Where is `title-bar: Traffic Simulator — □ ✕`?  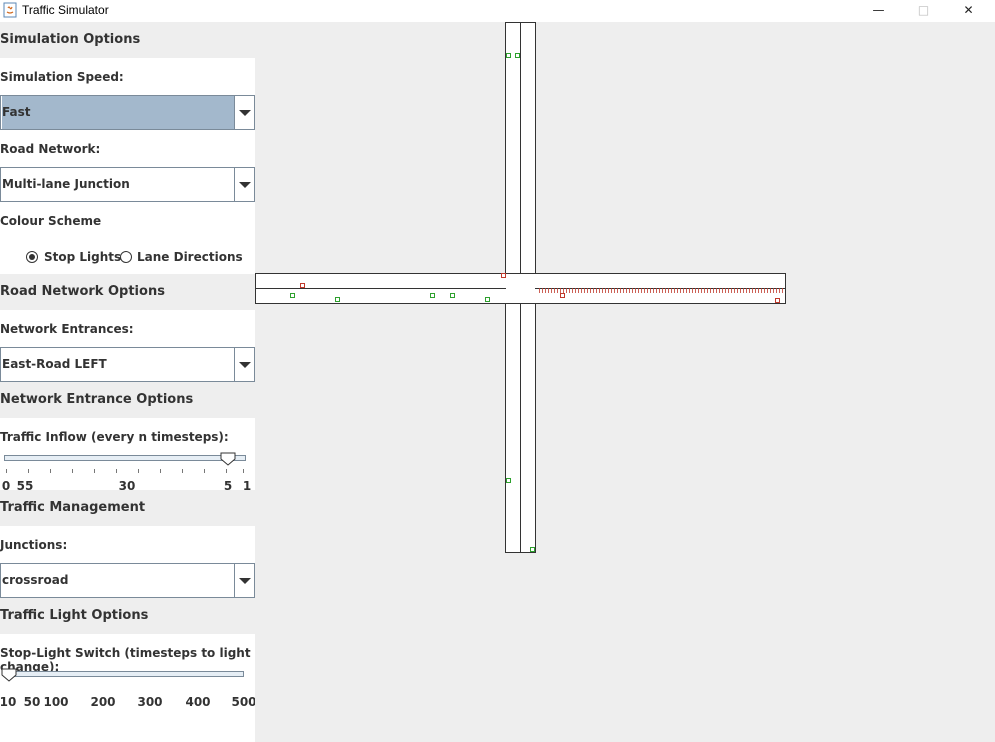 title-bar: Traffic Simulator — □ ✕ is located at coordinates (497, 11).